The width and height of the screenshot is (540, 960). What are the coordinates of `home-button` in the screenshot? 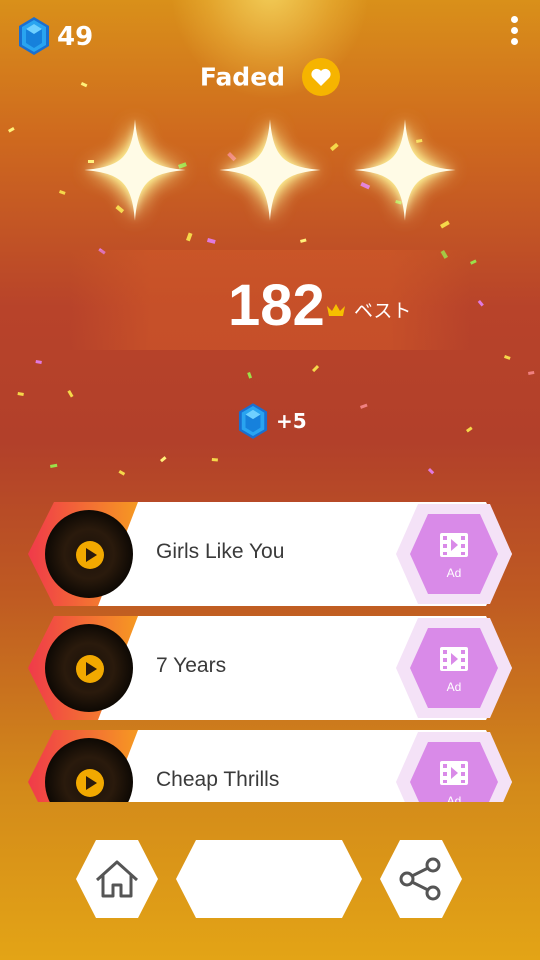 It's located at (117, 879).